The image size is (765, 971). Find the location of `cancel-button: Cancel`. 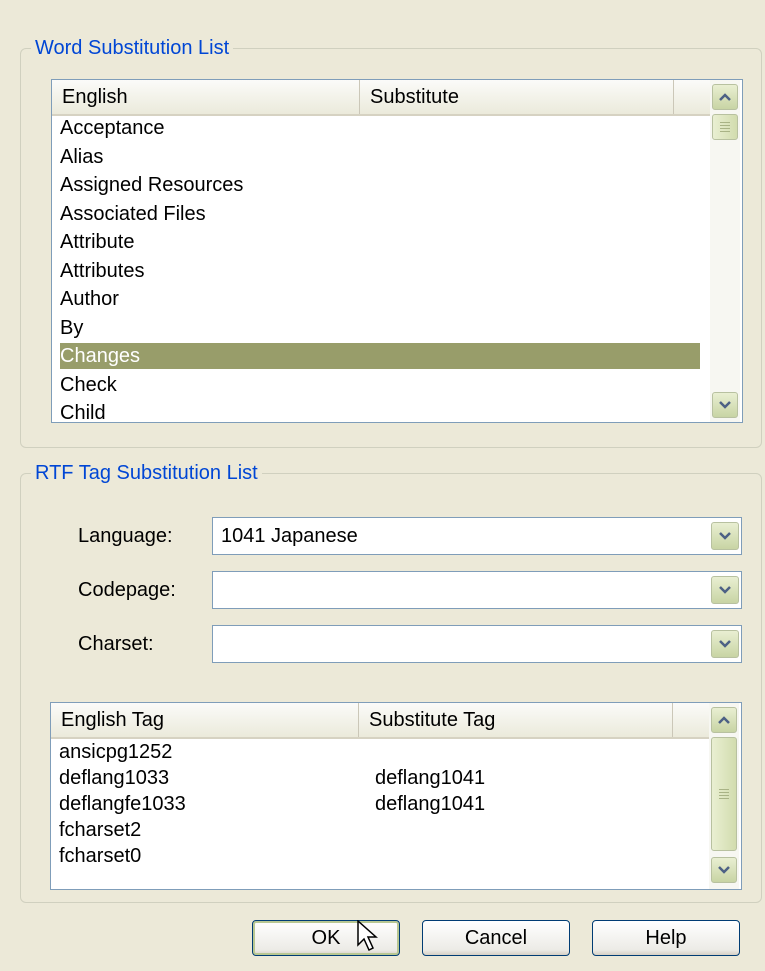

cancel-button: Cancel is located at coordinates (496, 938).